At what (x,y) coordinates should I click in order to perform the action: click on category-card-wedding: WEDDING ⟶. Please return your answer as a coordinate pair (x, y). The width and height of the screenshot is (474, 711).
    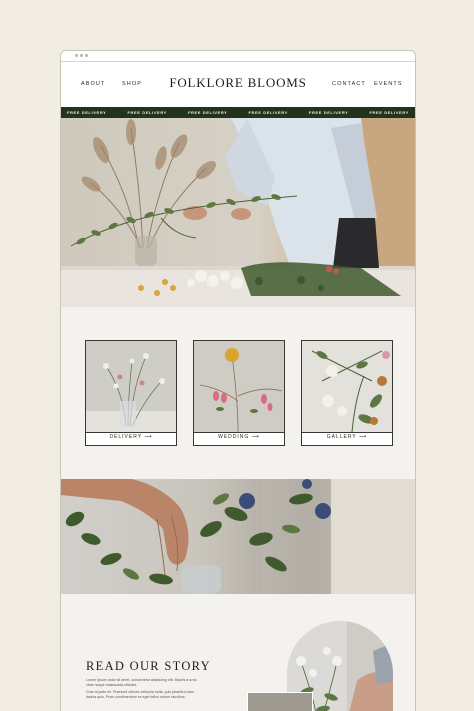
    Looking at the image, I should click on (239, 393).